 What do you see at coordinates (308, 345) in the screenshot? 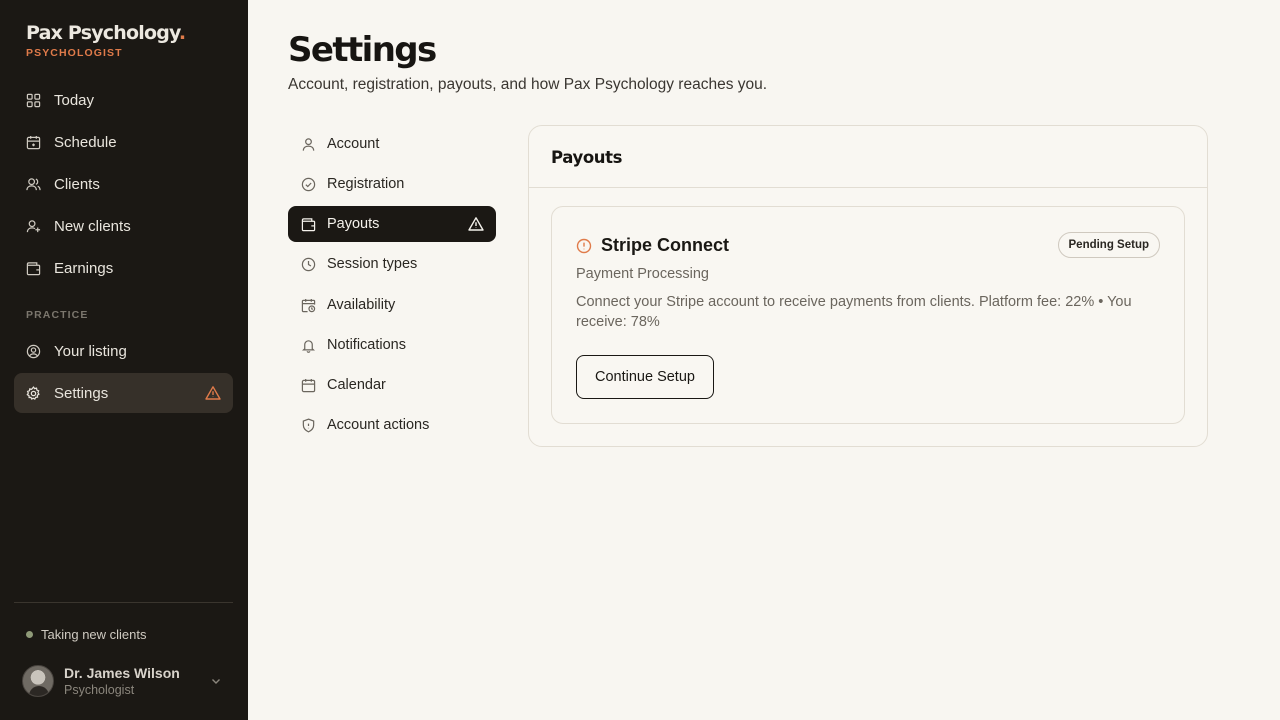
I see `bell-icon` at bounding box center [308, 345].